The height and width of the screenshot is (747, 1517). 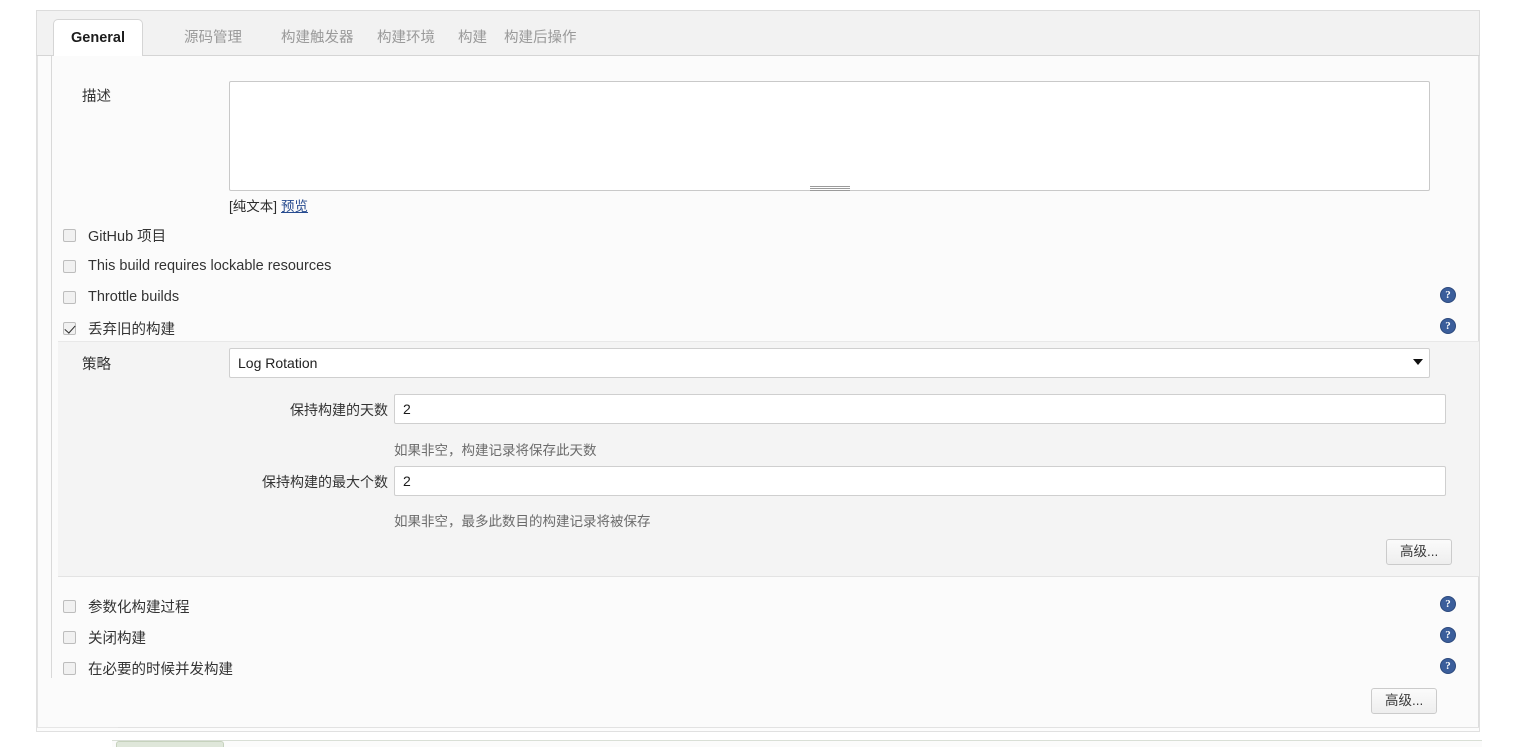 What do you see at coordinates (522, 521) in the screenshot?
I see `max-builds-to-keep-hint: 如果非空，最多此数目的构建记录将被保存` at bounding box center [522, 521].